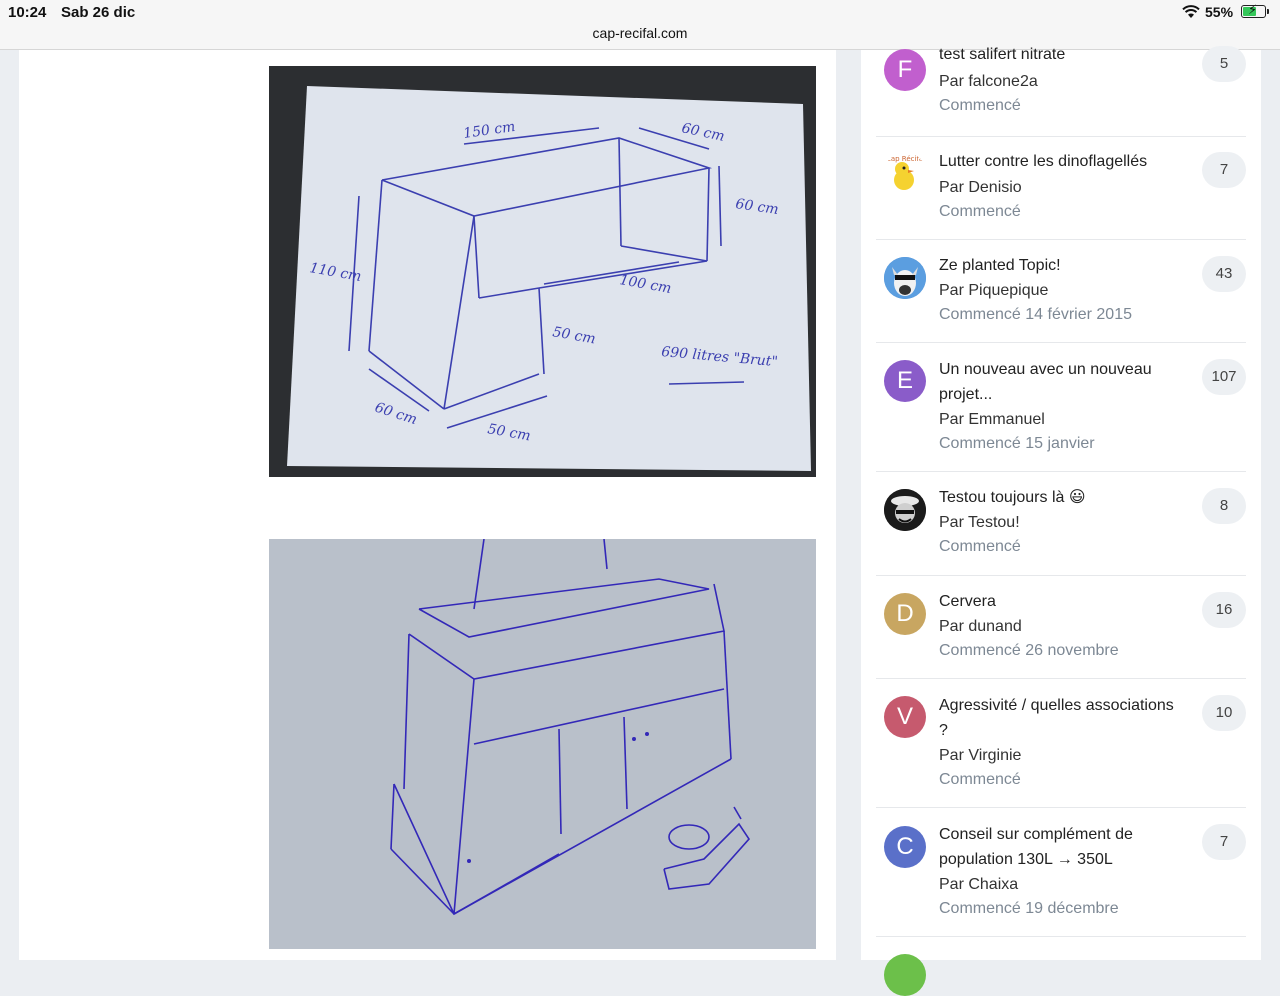 The height and width of the screenshot is (996, 1280). What do you see at coordinates (1029, 908) in the screenshot?
I see `topic-started: Commencé 19 décembre` at bounding box center [1029, 908].